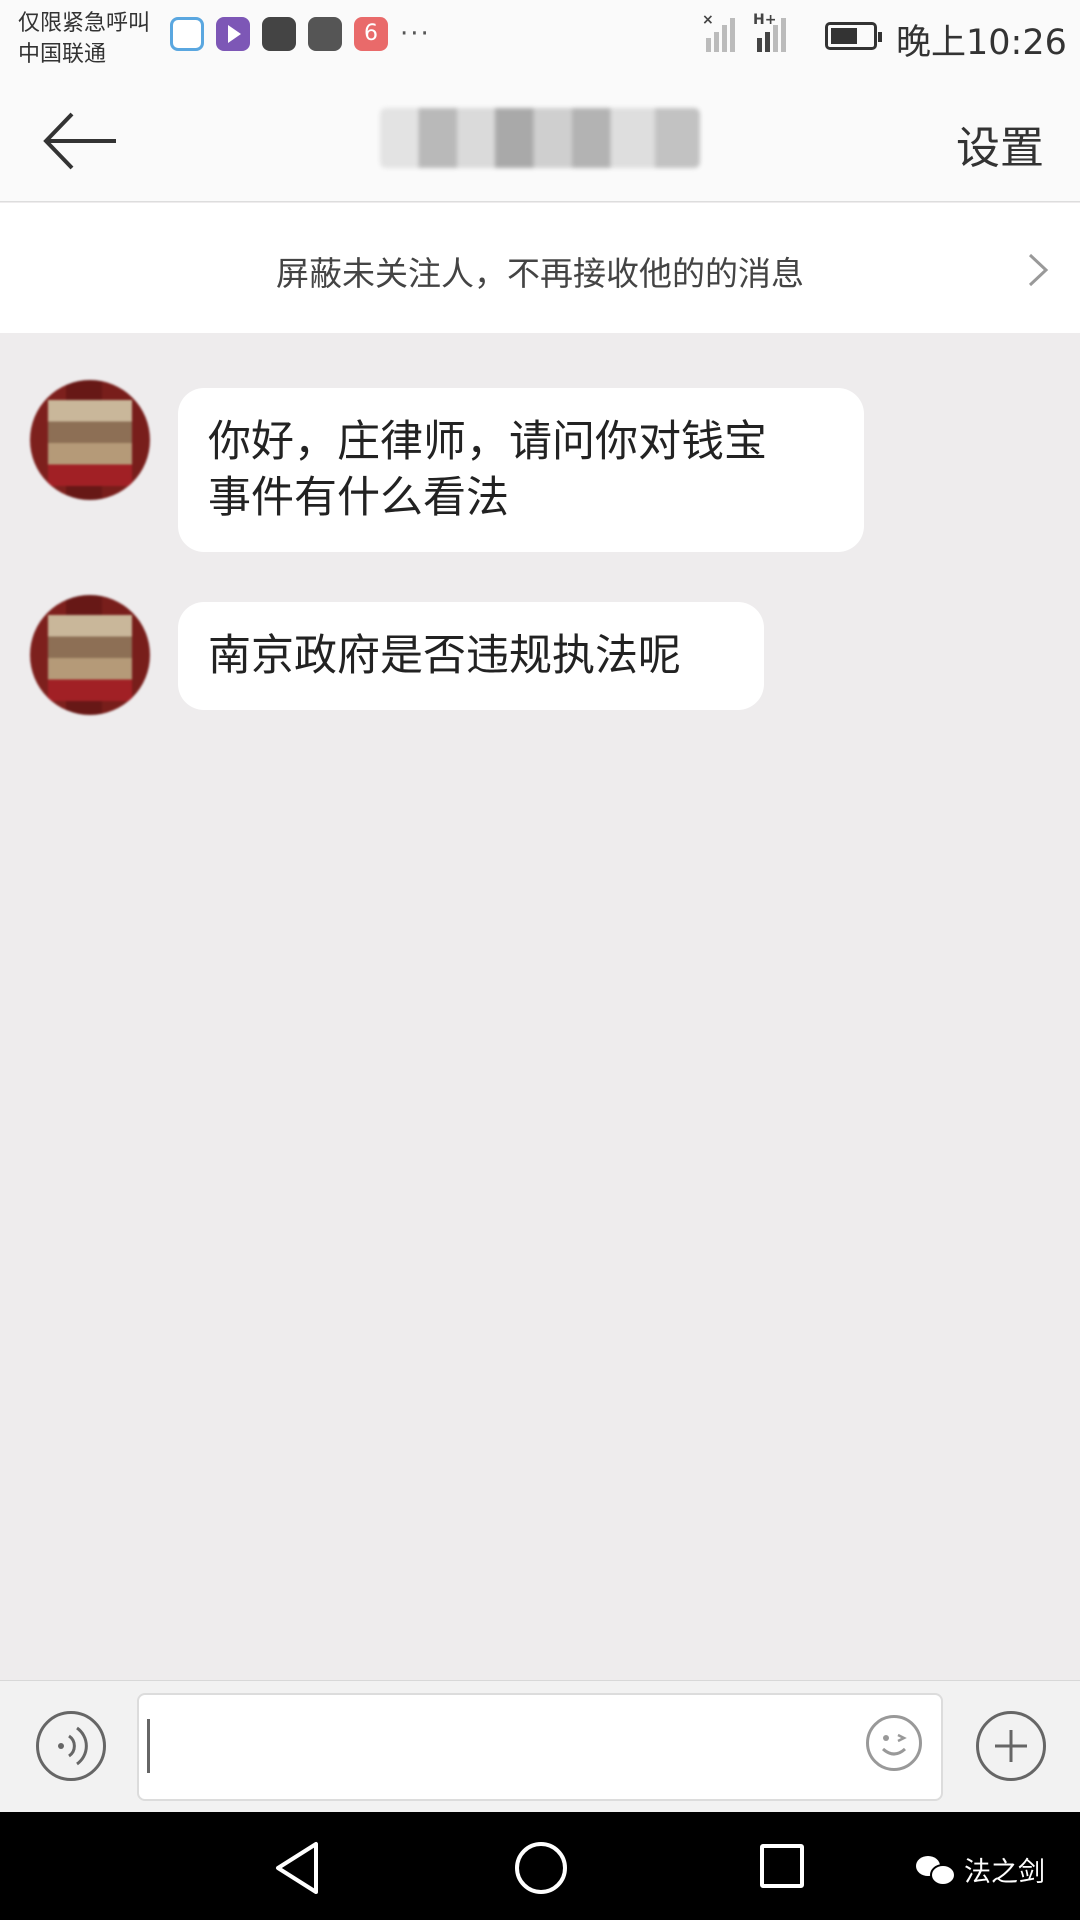 The image size is (1080, 1920). What do you see at coordinates (722, 32) in the screenshot?
I see `signal-sim1-icon: ×` at bounding box center [722, 32].